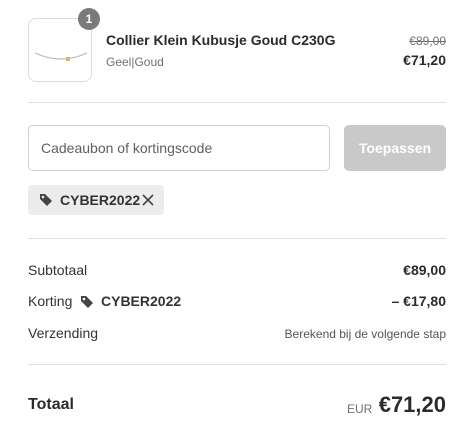 The image size is (472, 448). I want to click on subtotal-value: €89,00, so click(424, 270).